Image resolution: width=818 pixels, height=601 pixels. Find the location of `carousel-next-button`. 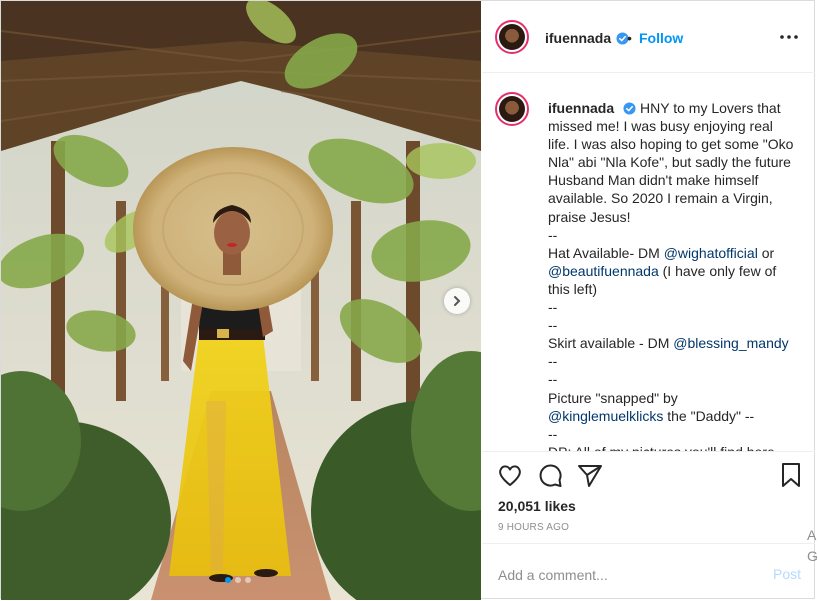

carousel-next-button is located at coordinates (457, 301).